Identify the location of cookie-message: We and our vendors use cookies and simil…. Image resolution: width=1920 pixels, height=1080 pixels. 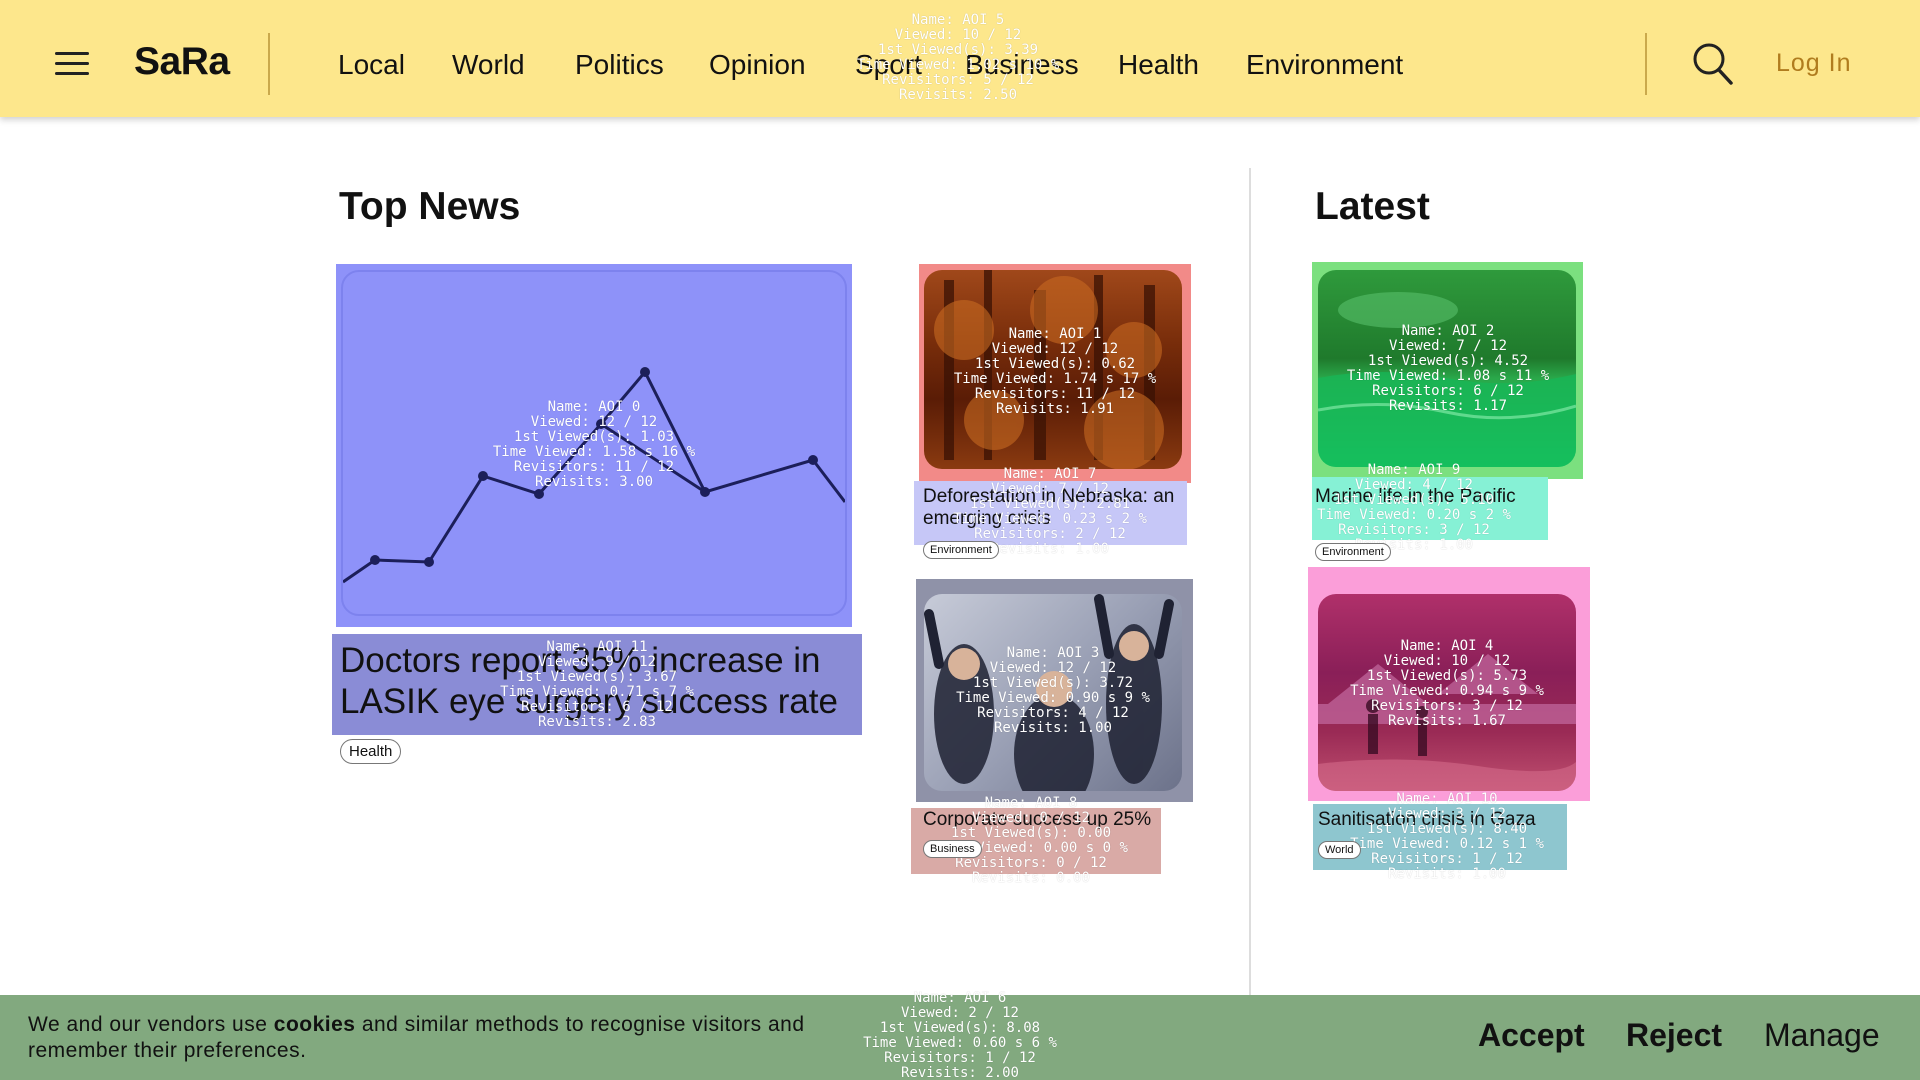
(468, 1038).